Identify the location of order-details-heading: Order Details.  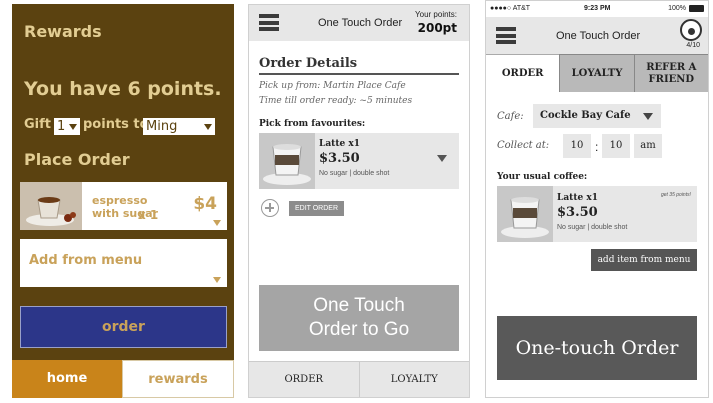
(359, 65).